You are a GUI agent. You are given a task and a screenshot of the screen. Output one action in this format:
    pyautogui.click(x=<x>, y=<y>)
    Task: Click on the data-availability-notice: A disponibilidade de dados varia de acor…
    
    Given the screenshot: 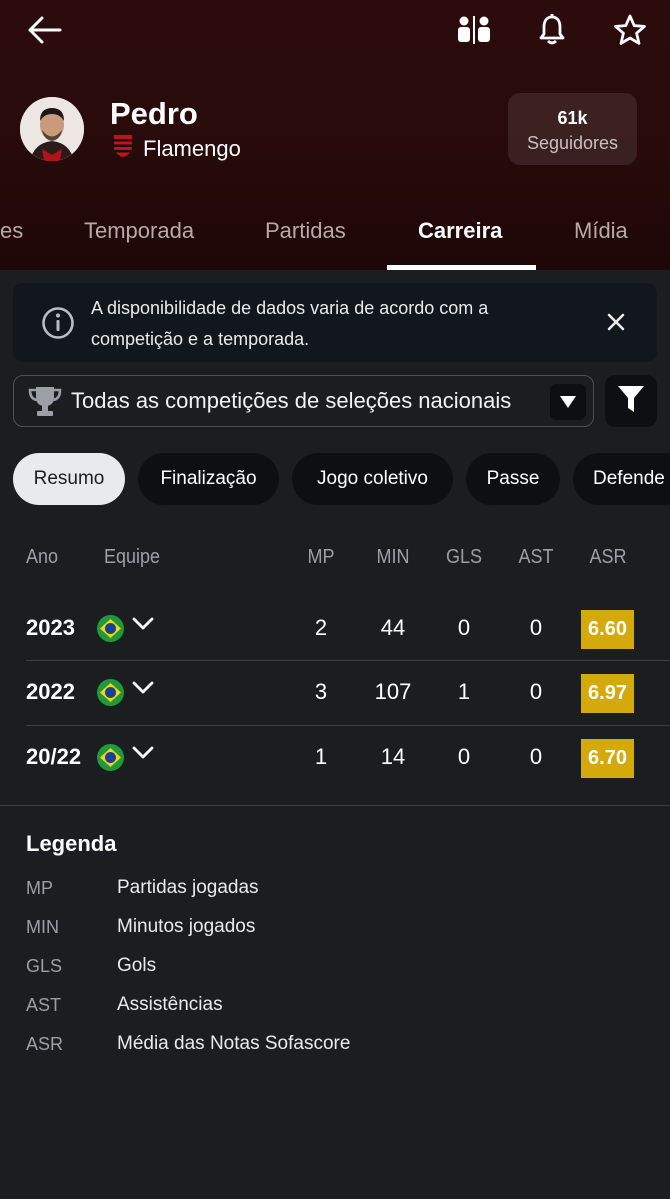 What is the action you would take?
    pyautogui.click(x=335, y=322)
    